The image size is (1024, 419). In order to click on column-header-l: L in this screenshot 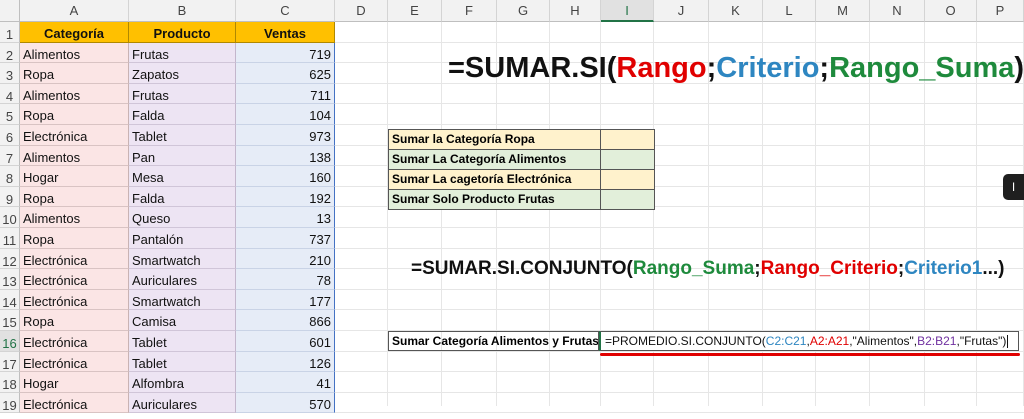, I will do `click(789, 11)`.